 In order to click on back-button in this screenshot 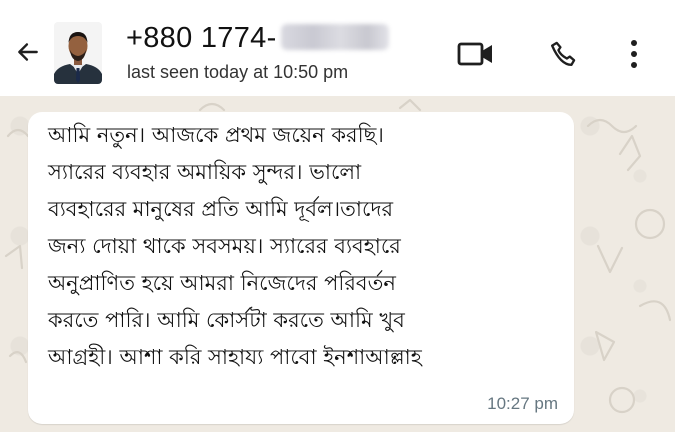, I will do `click(28, 52)`.